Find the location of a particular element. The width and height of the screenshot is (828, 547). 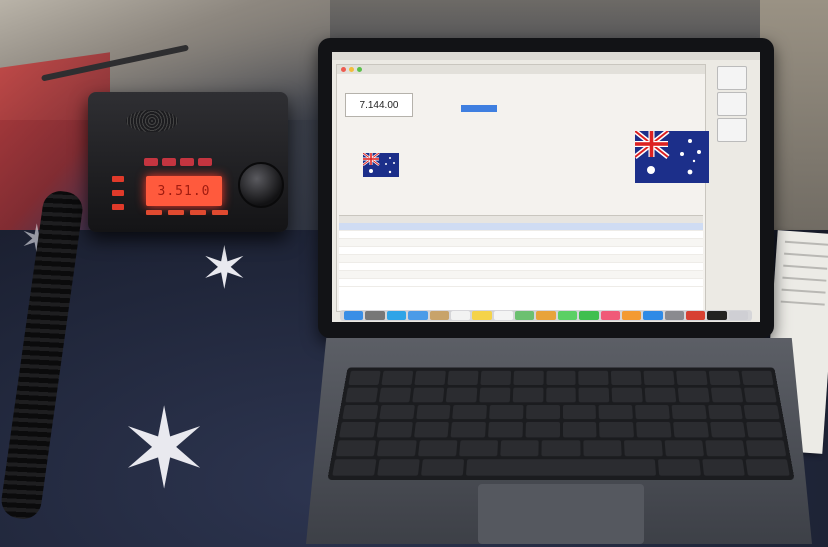

reminders-icon is located at coordinates (503, 315).